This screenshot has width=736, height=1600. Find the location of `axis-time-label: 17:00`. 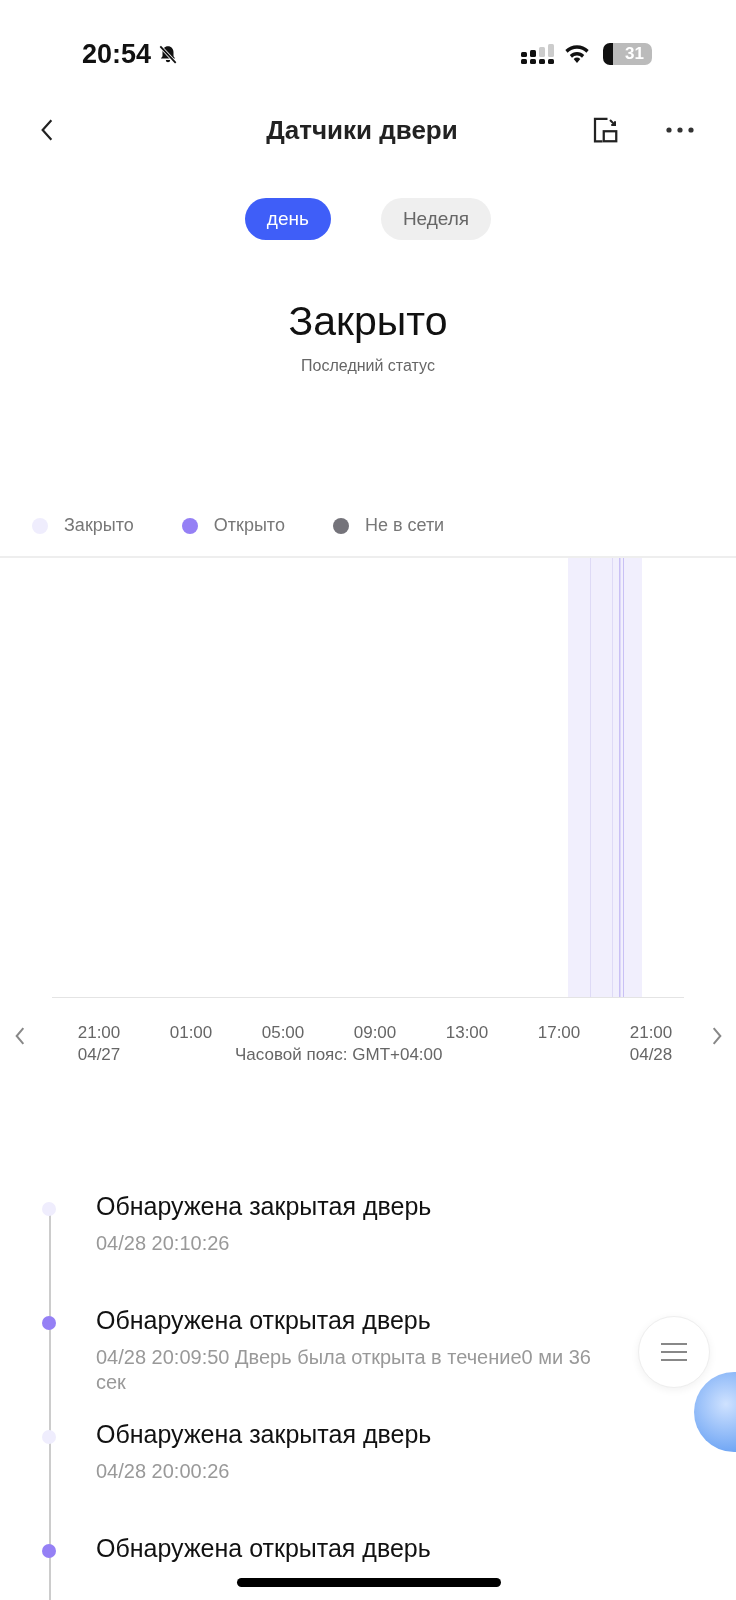

axis-time-label: 17:00 is located at coordinates (559, 1033).